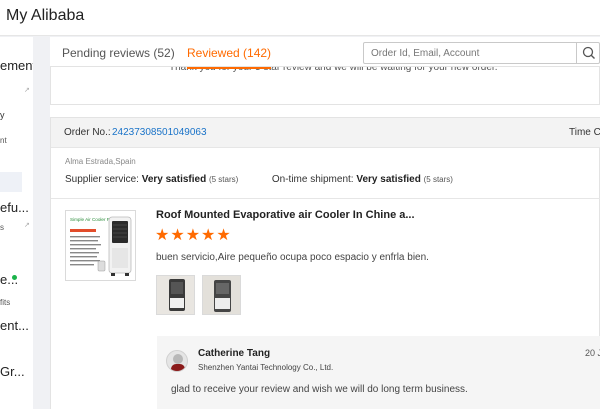 The image size is (600, 409). Describe the element at coordinates (388, 179) in the screenshot. I see `shipment-value: Very satisfied` at that location.